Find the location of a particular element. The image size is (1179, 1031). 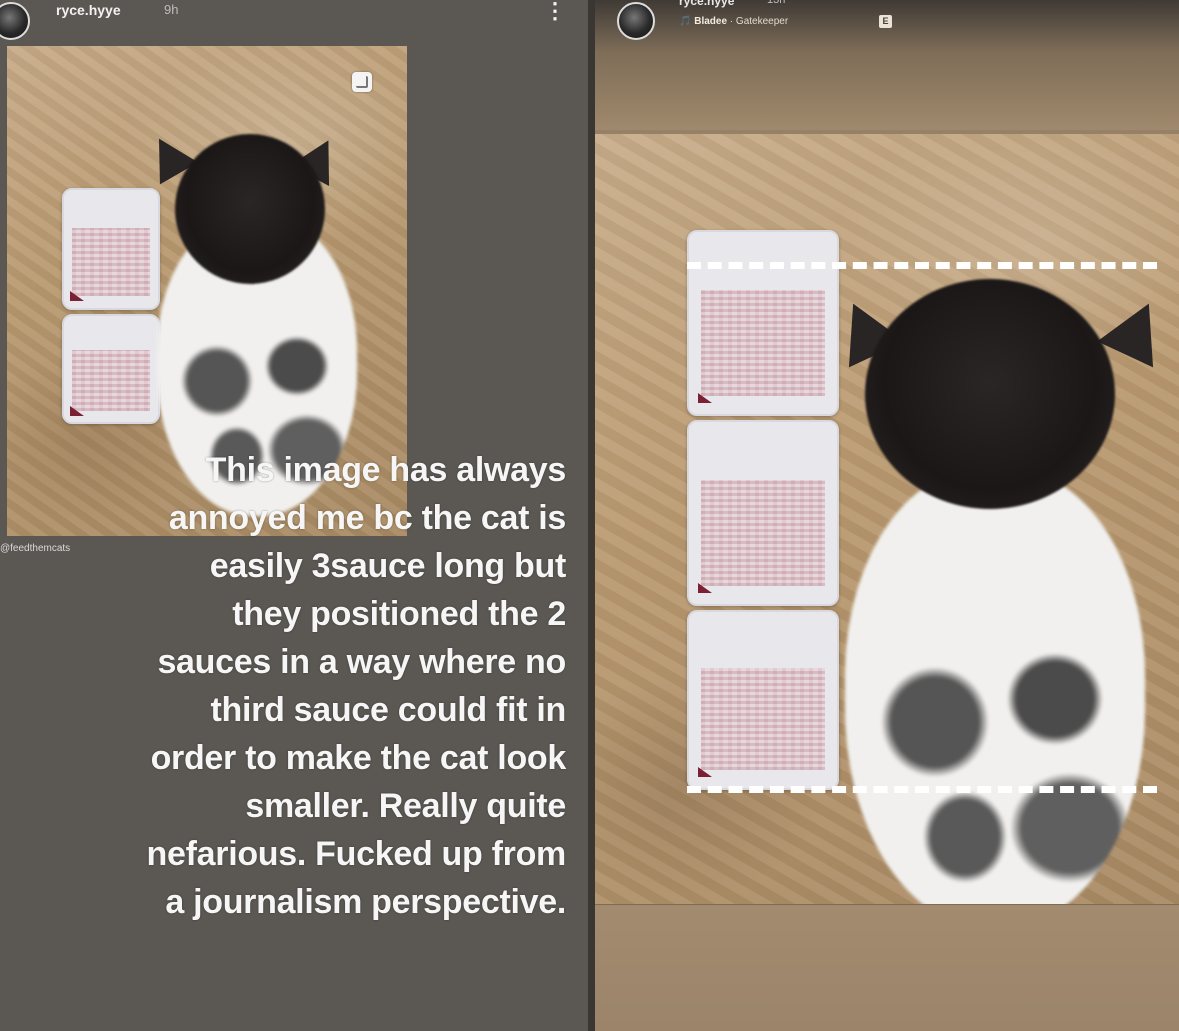

caption-line: easily 3sauce long but is located at coordinates (388, 566).